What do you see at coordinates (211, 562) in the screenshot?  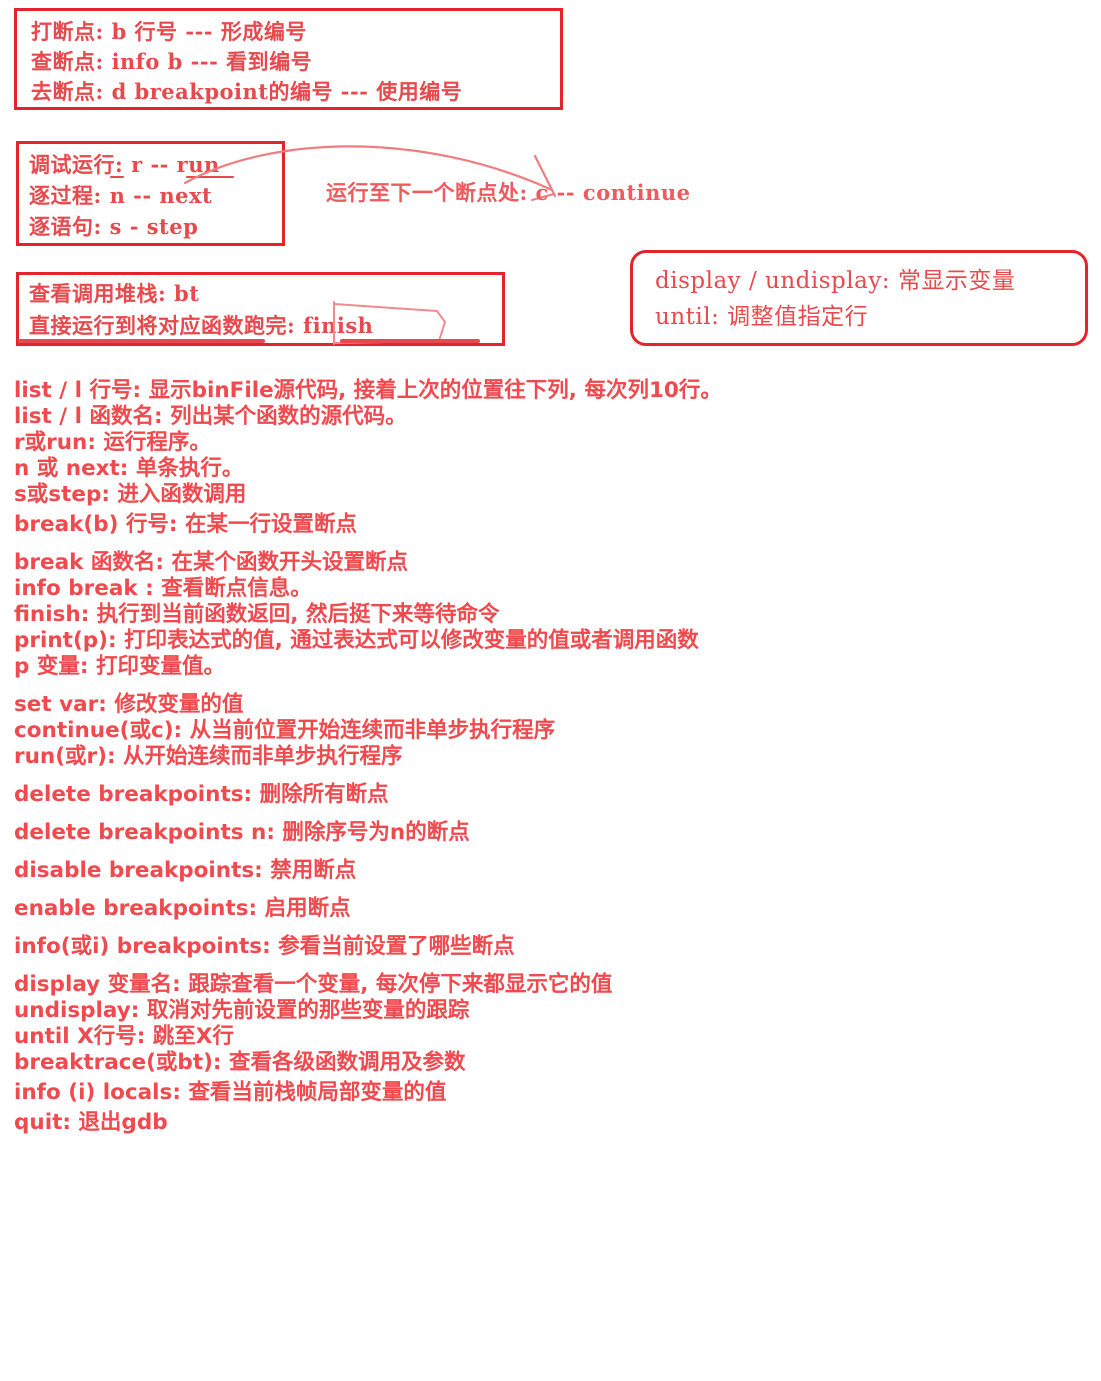 I see `command-line: break 函数名: 在某个函数开头设置断点` at bounding box center [211, 562].